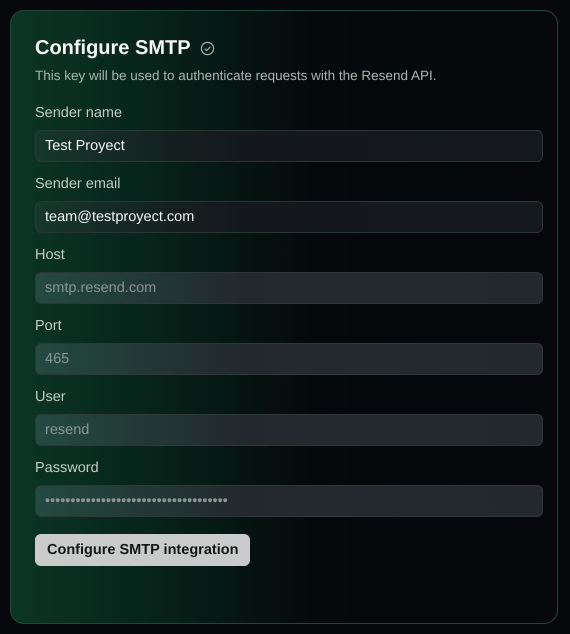  I want to click on field-label: Sender name, so click(79, 113).